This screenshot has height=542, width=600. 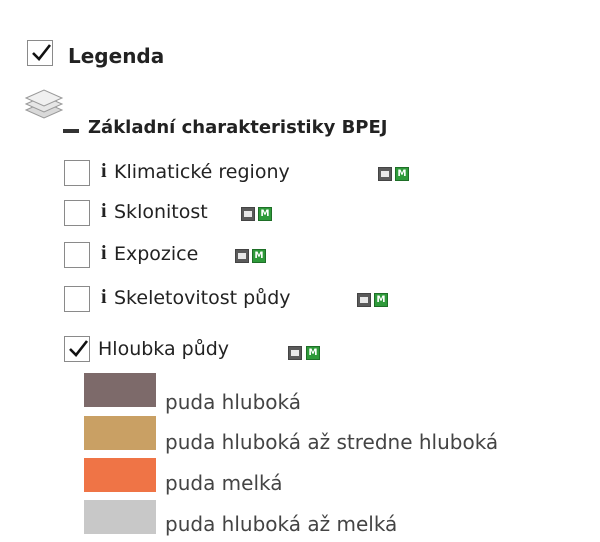 I want to click on collapse-icon, so click(x=71, y=131).